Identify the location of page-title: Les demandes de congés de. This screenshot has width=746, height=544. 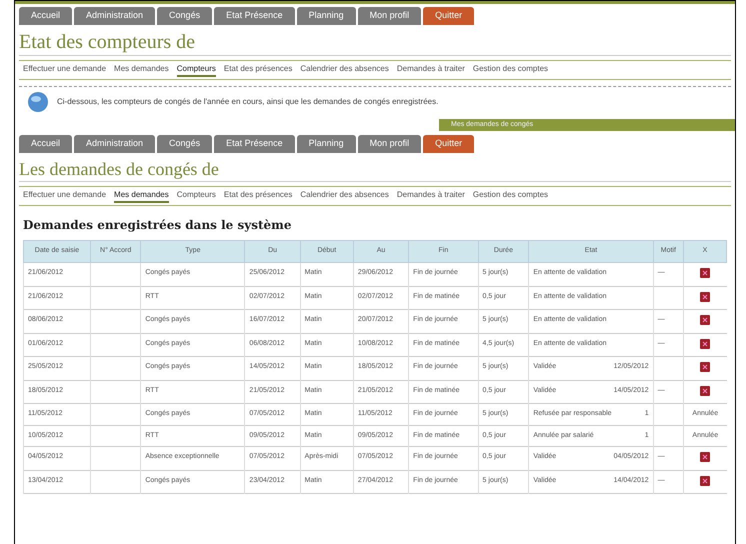
(375, 169).